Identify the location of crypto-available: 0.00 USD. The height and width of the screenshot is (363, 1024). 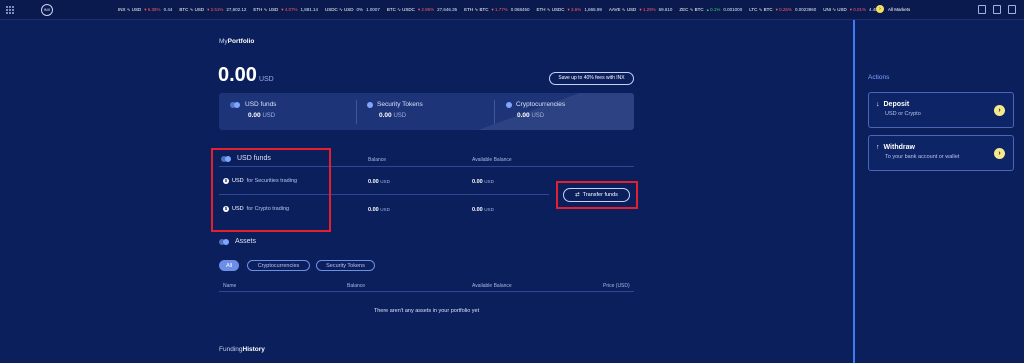
(483, 210).